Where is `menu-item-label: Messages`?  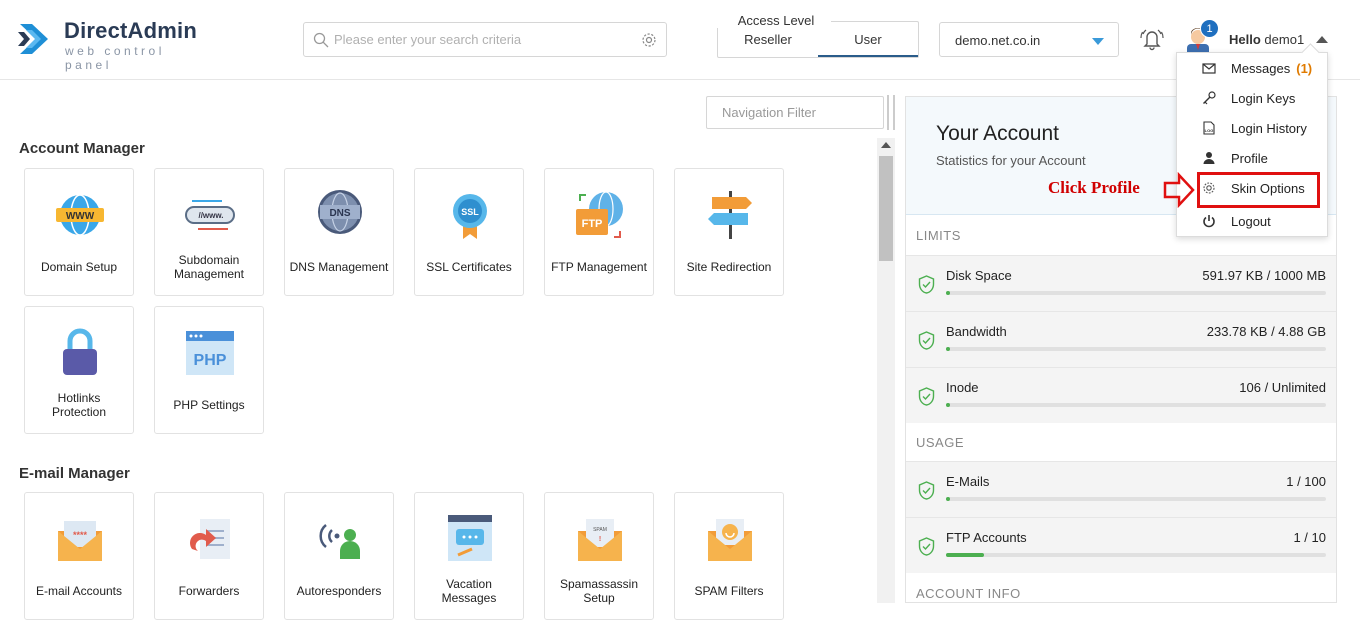 menu-item-label: Messages is located at coordinates (1261, 68).